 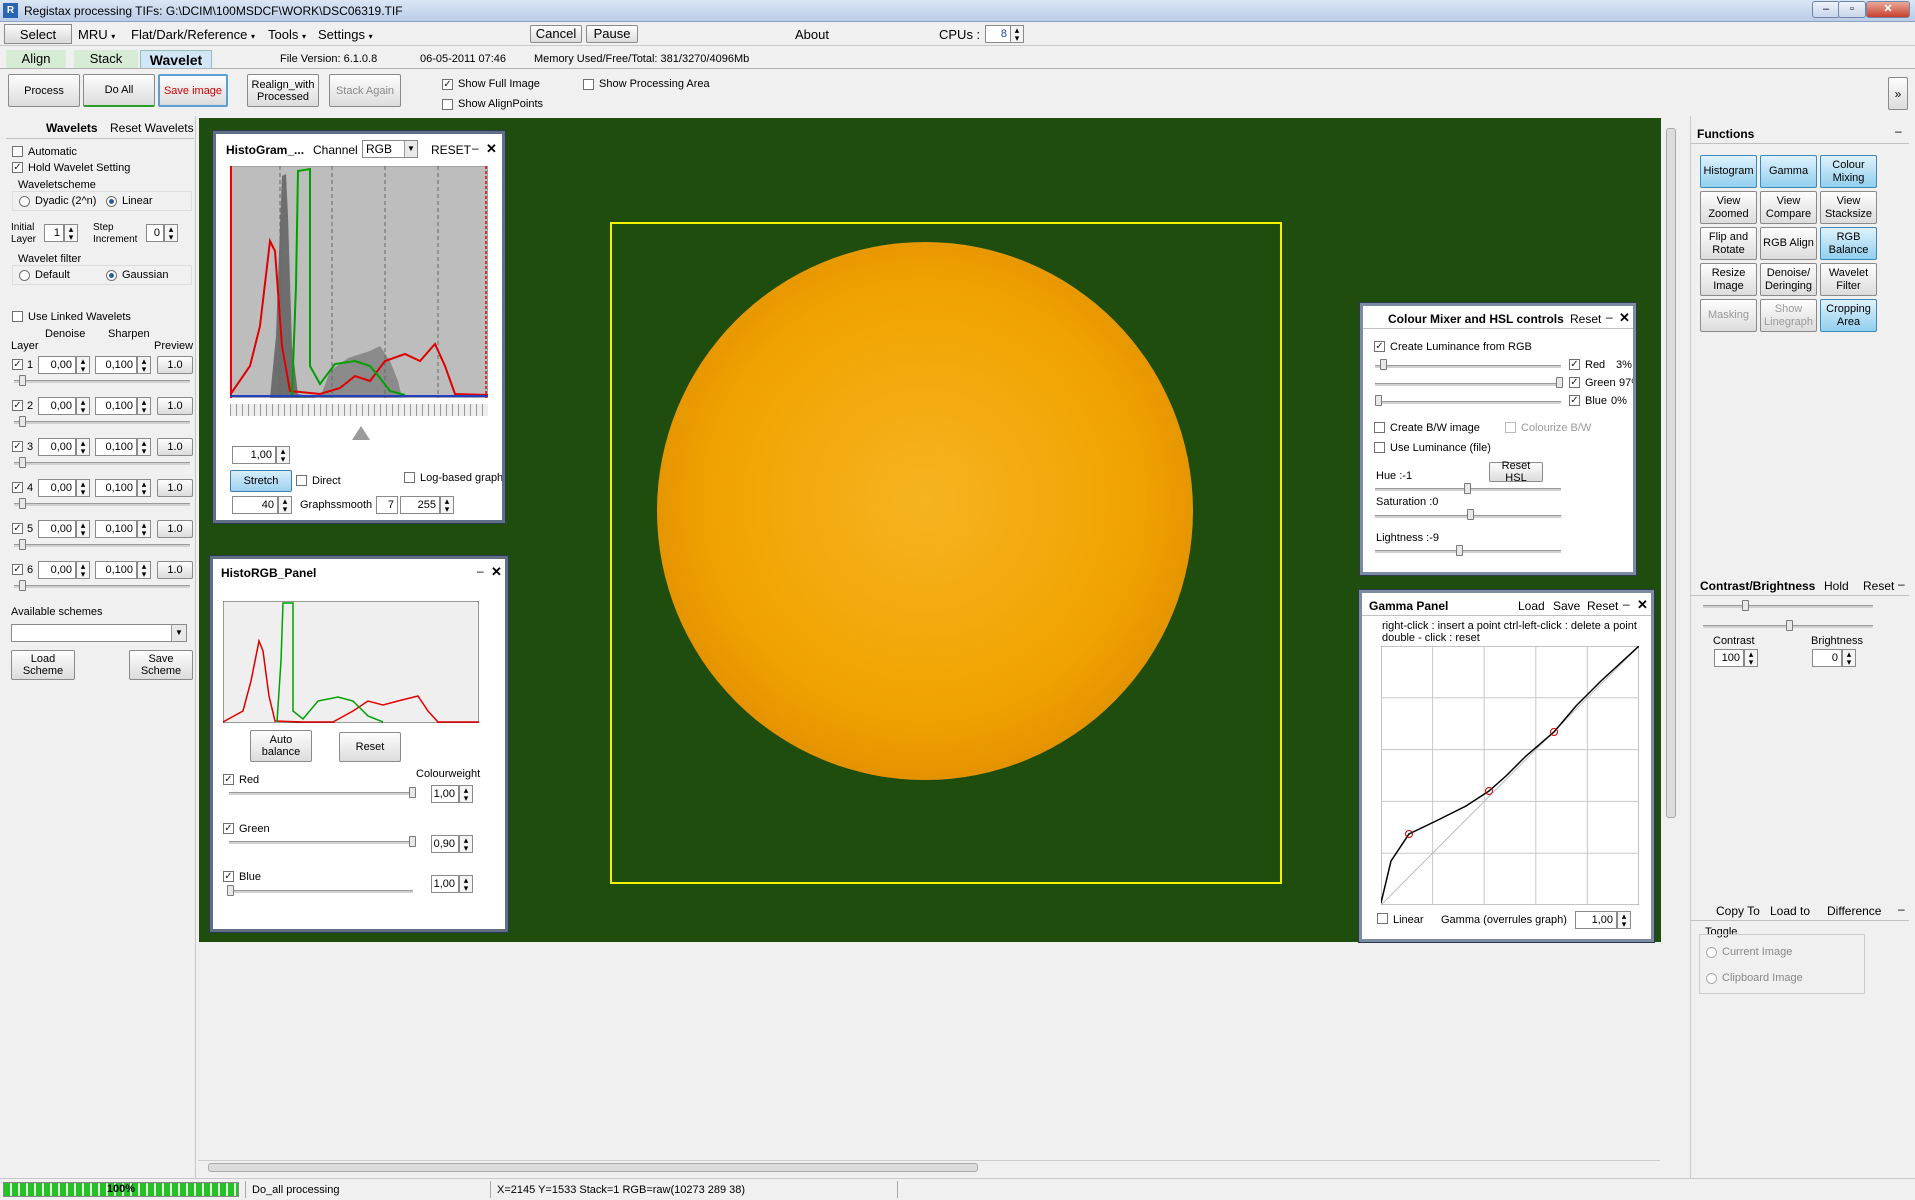 I want to click on horizontal-scrollbar, so click(x=929, y=1167).